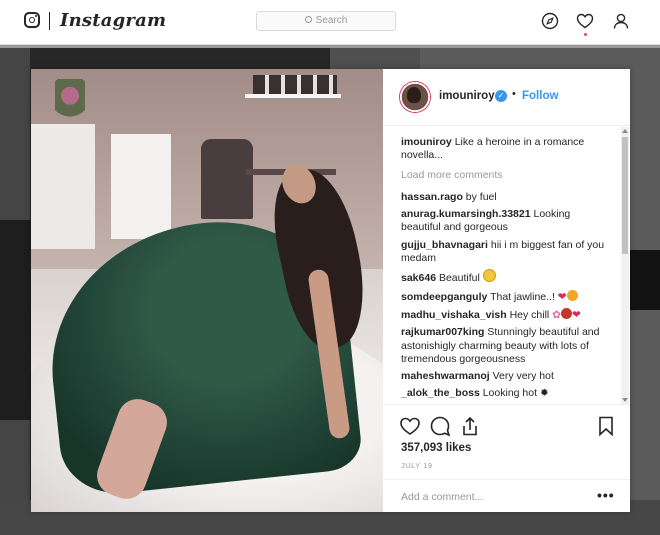 This screenshot has width=660, height=535. I want to click on comment-row: _alok_the_boss Looking hot ✹, so click(506, 393).